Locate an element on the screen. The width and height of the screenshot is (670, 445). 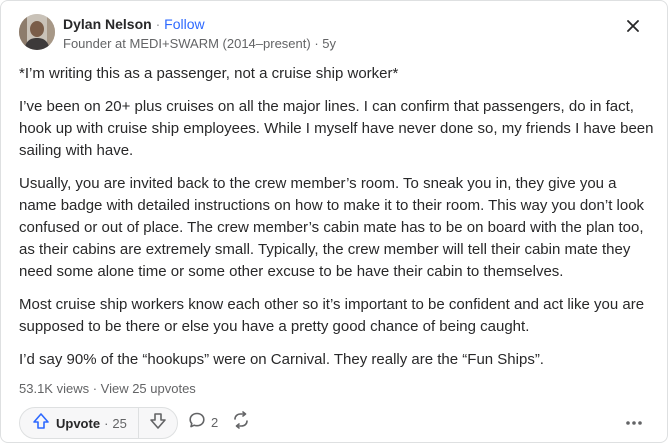
view-stats: 53.1K views · View 25 upvotes is located at coordinates (107, 389).